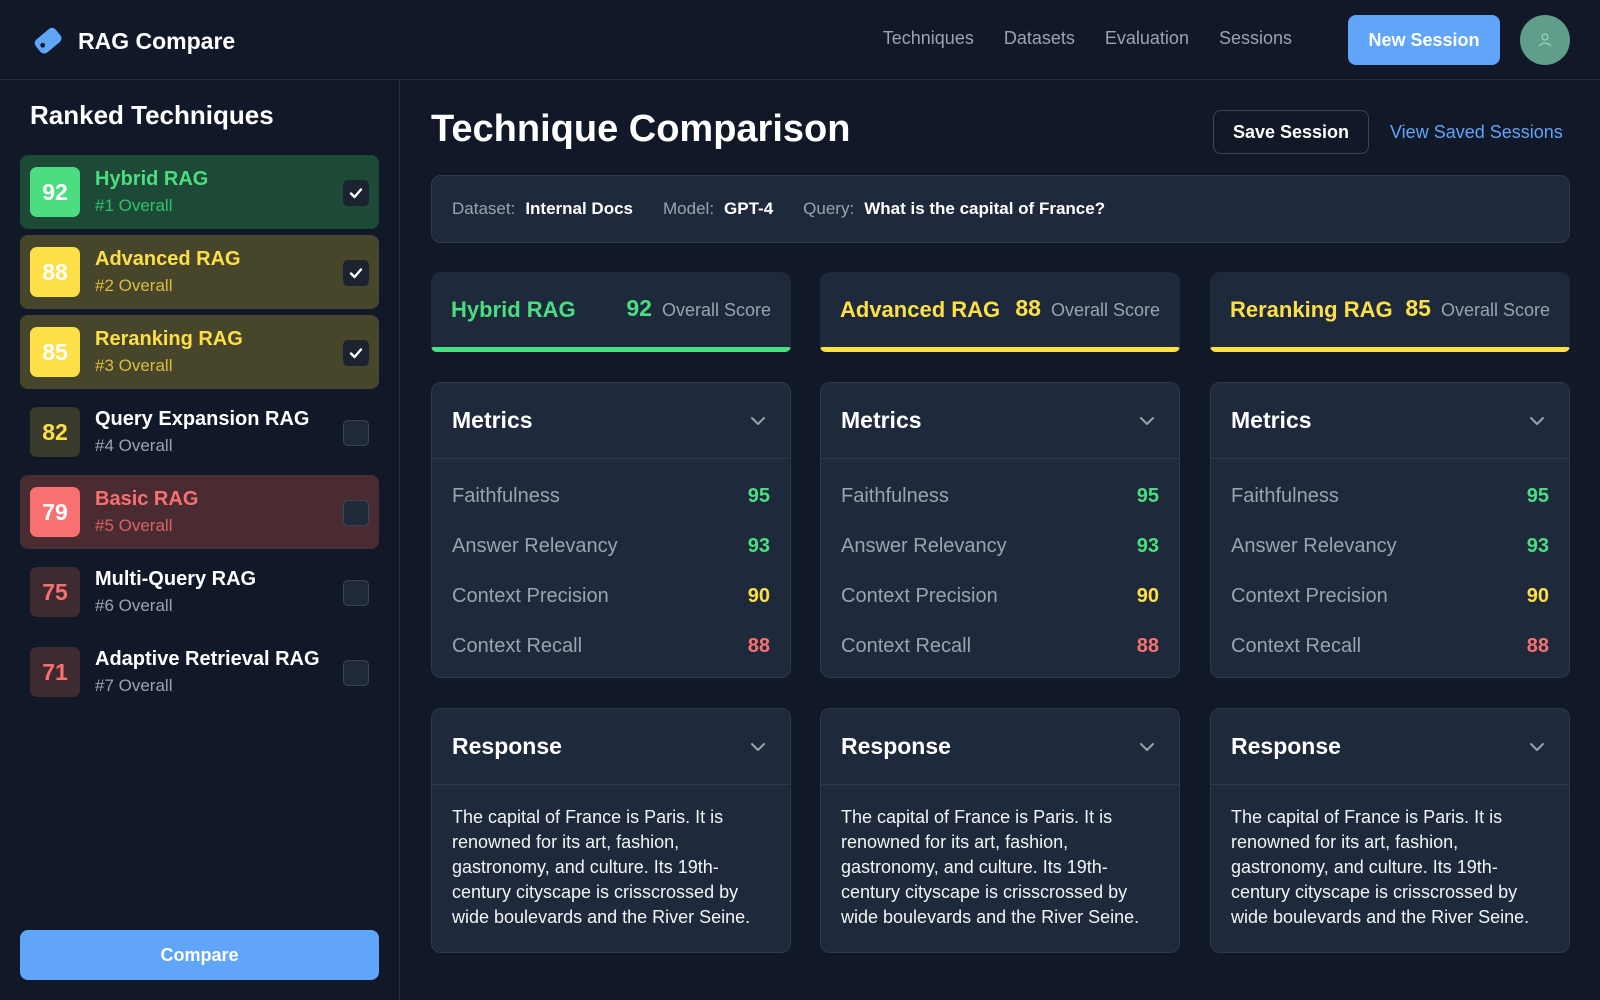 The image size is (1600, 1000). What do you see at coordinates (1147, 38) in the screenshot?
I see `nav-evaluation: Evaluation` at bounding box center [1147, 38].